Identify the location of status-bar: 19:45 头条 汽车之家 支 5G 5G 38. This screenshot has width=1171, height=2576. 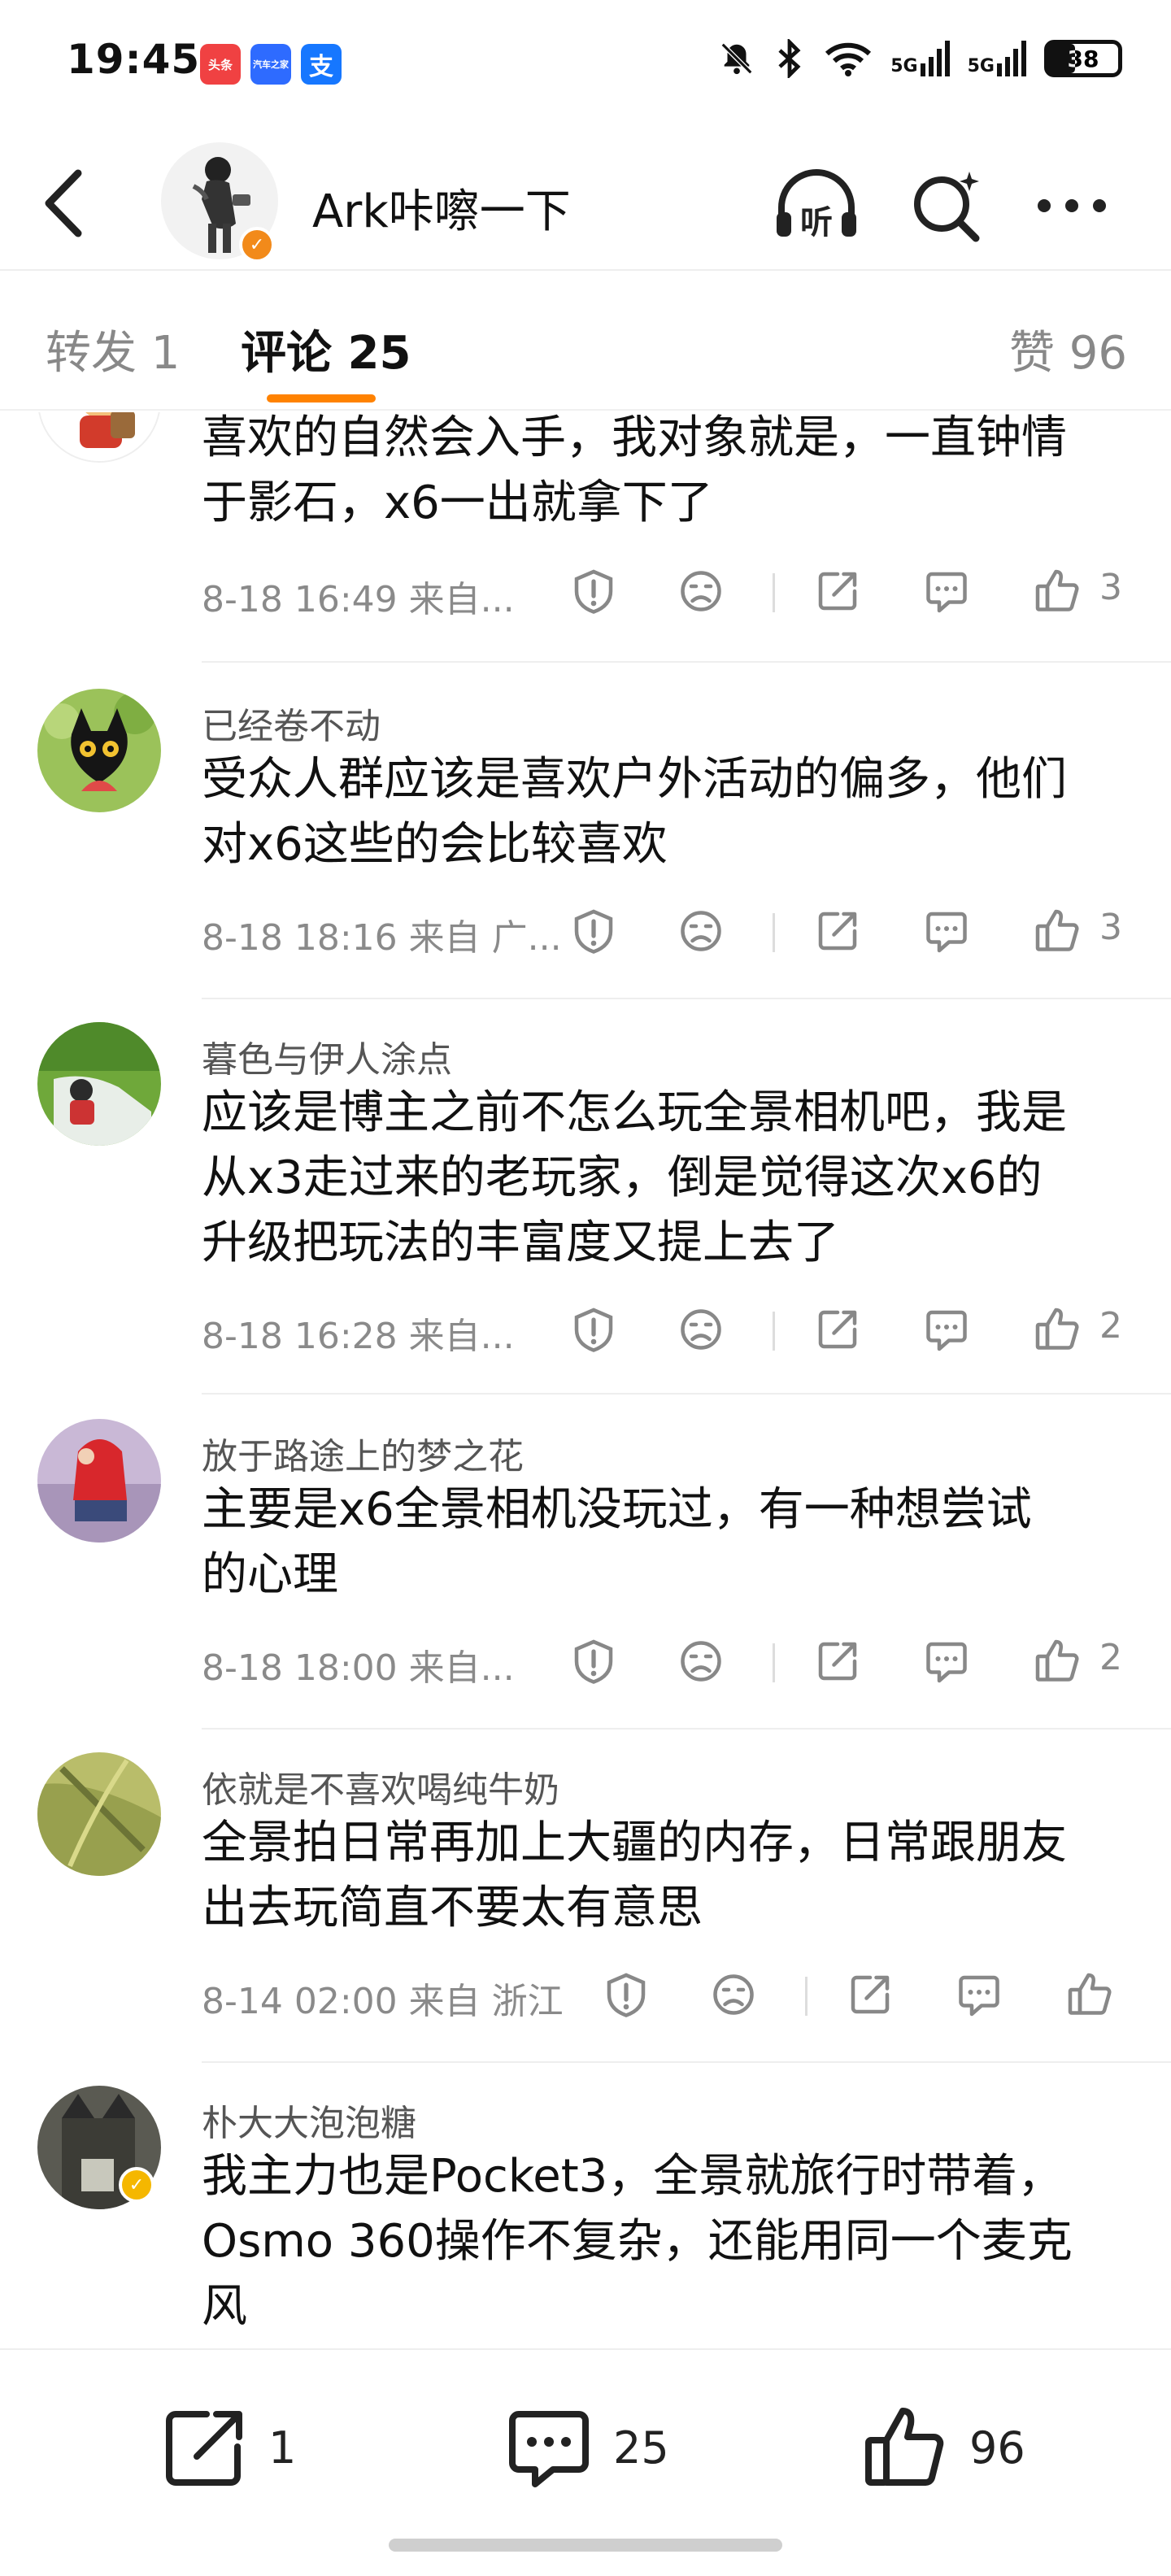
(585, 61).